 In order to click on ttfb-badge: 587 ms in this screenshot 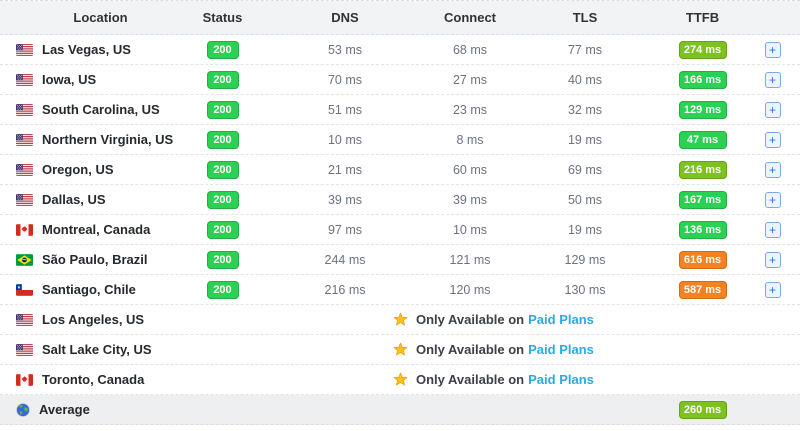, I will do `click(702, 289)`.